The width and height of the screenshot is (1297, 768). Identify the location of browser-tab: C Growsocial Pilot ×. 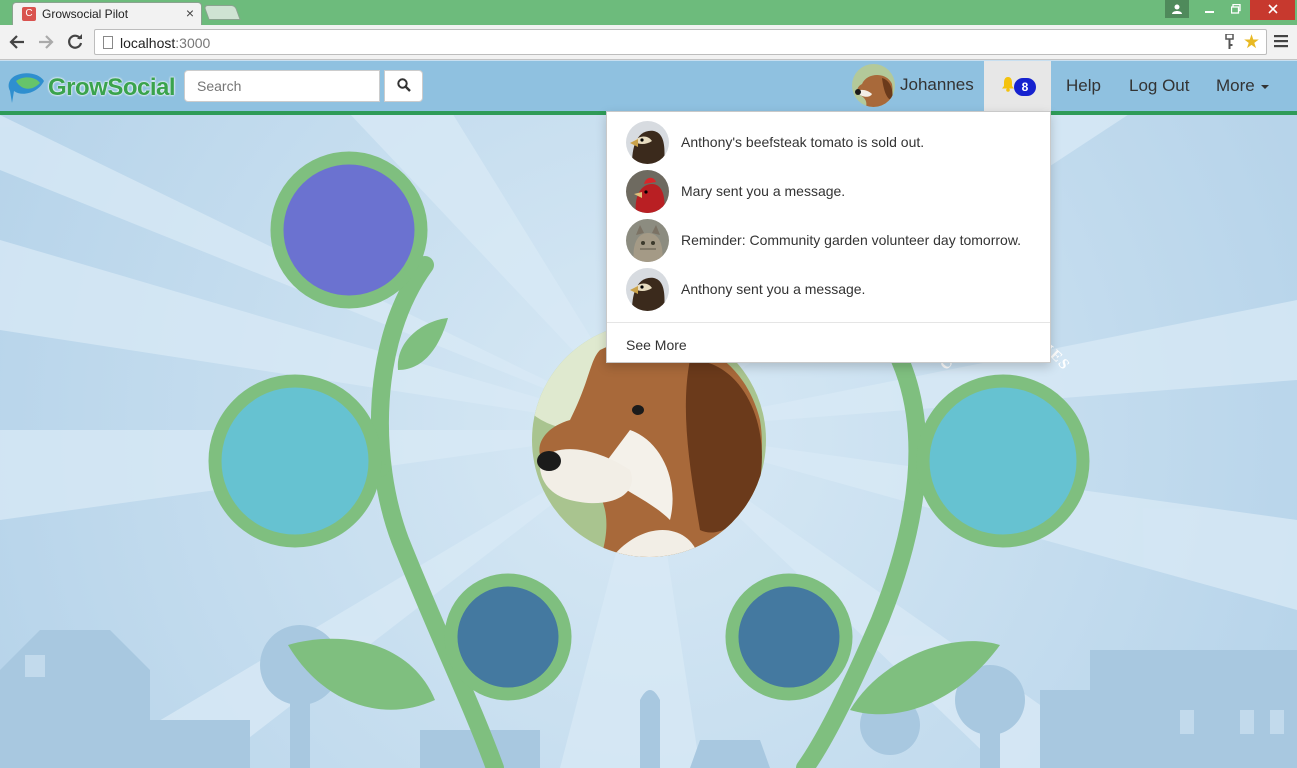
(107, 13).